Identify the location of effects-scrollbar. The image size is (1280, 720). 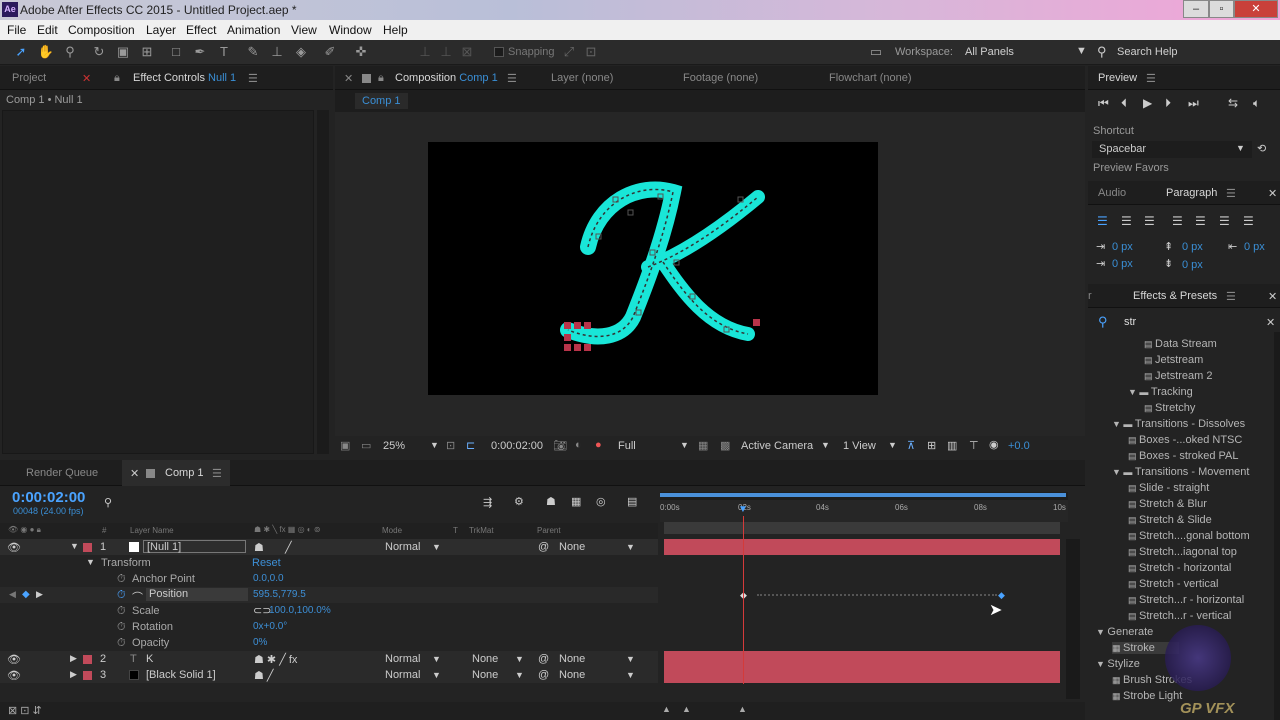
(1277, 526).